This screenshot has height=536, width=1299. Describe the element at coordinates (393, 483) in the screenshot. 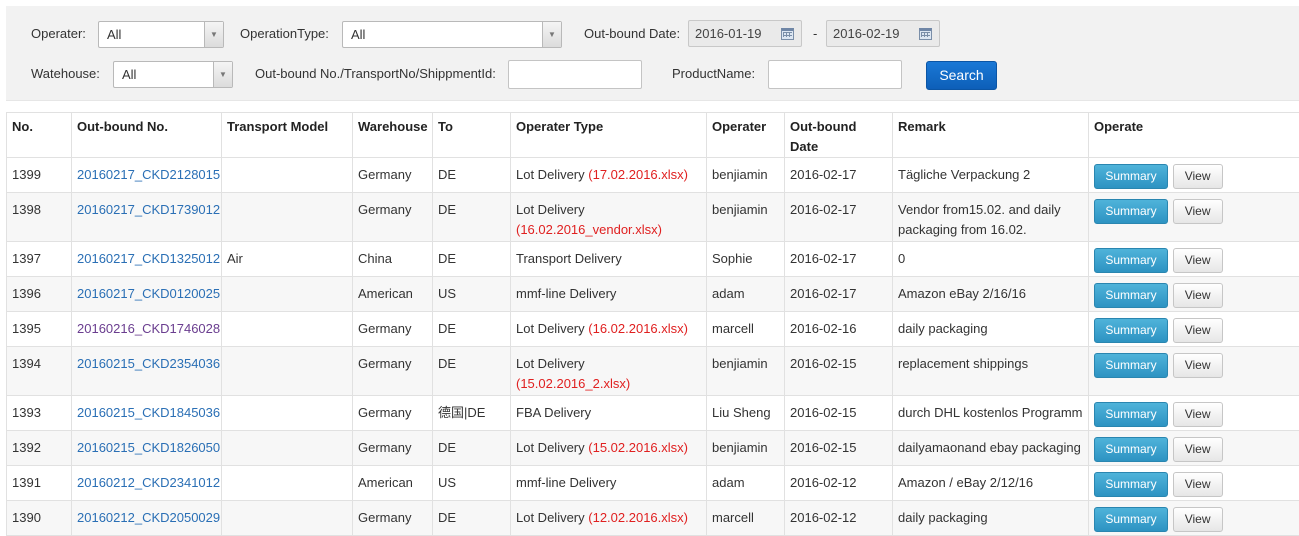

I see `cell-warehouse: American` at that location.